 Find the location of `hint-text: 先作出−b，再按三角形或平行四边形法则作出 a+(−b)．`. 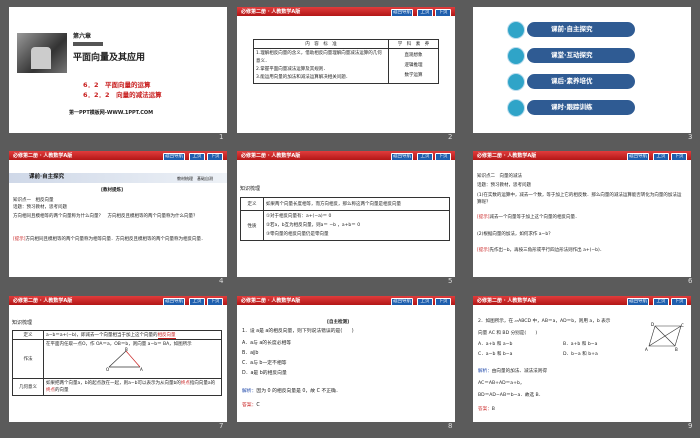

hint-text: 先作出−b，再按三角形或平行四边形法则作出 a+(−b)． is located at coordinates (547, 250).